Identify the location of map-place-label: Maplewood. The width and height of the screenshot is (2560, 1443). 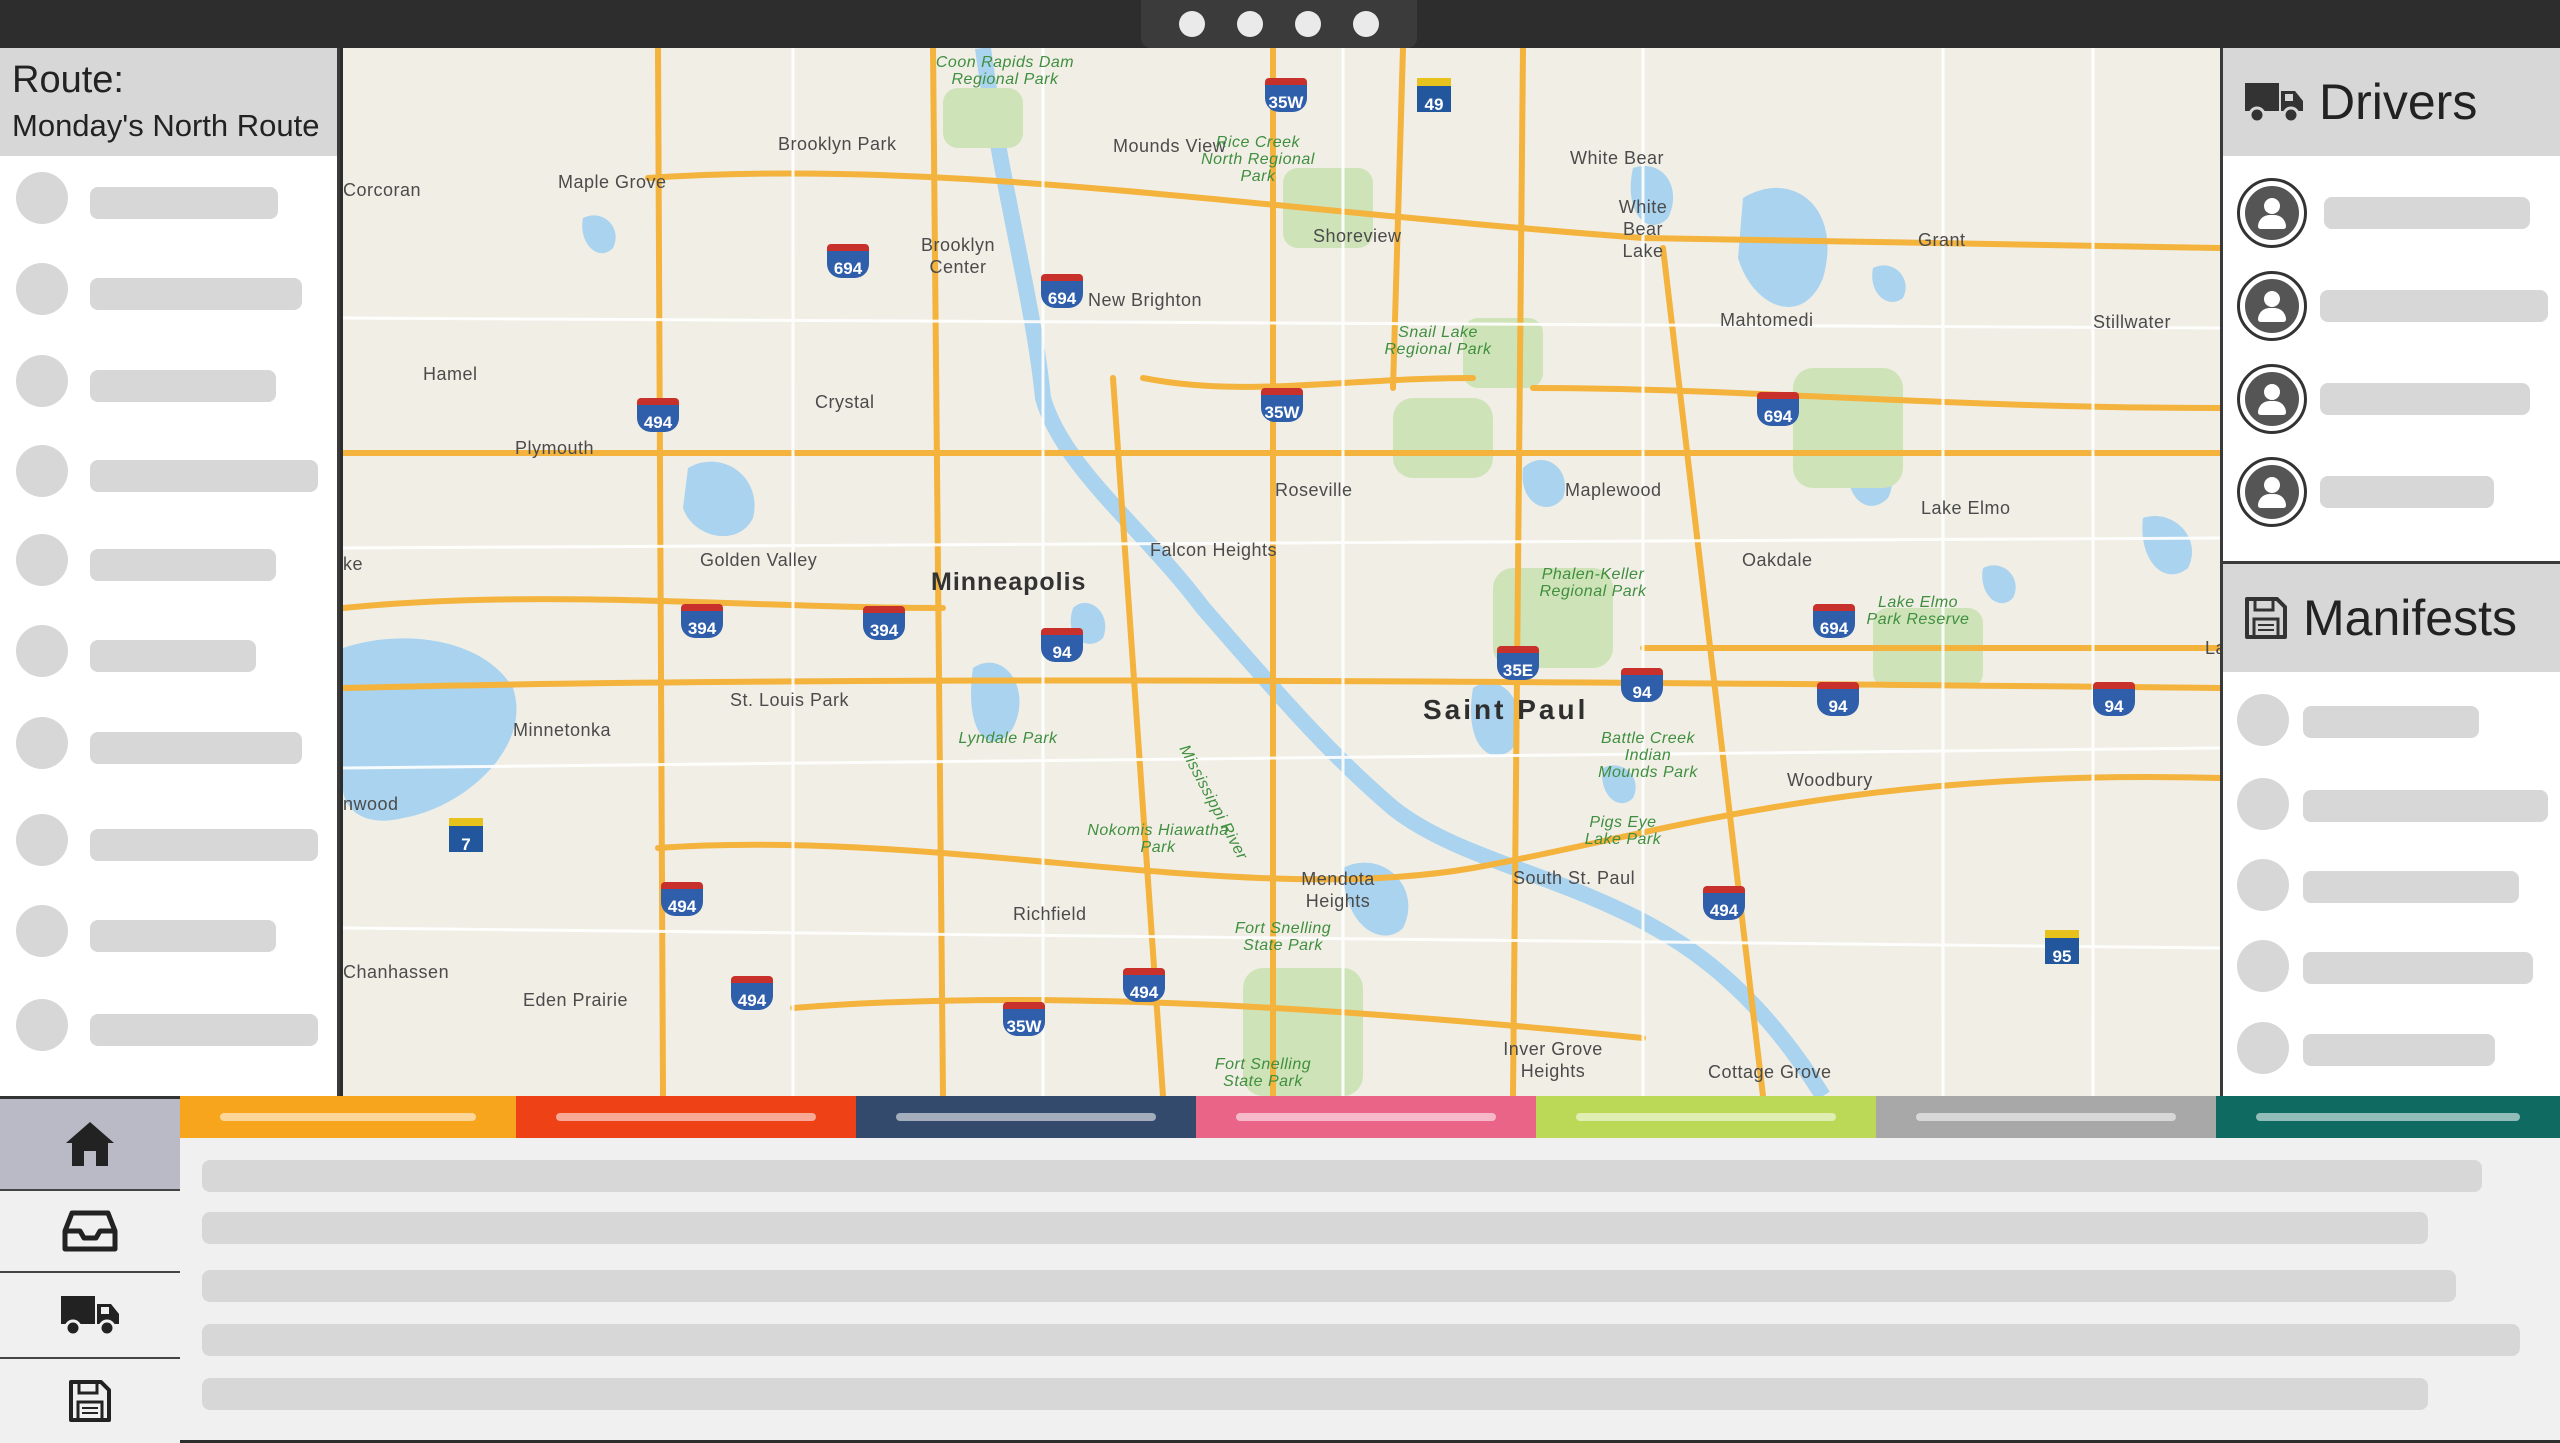
(1613, 490).